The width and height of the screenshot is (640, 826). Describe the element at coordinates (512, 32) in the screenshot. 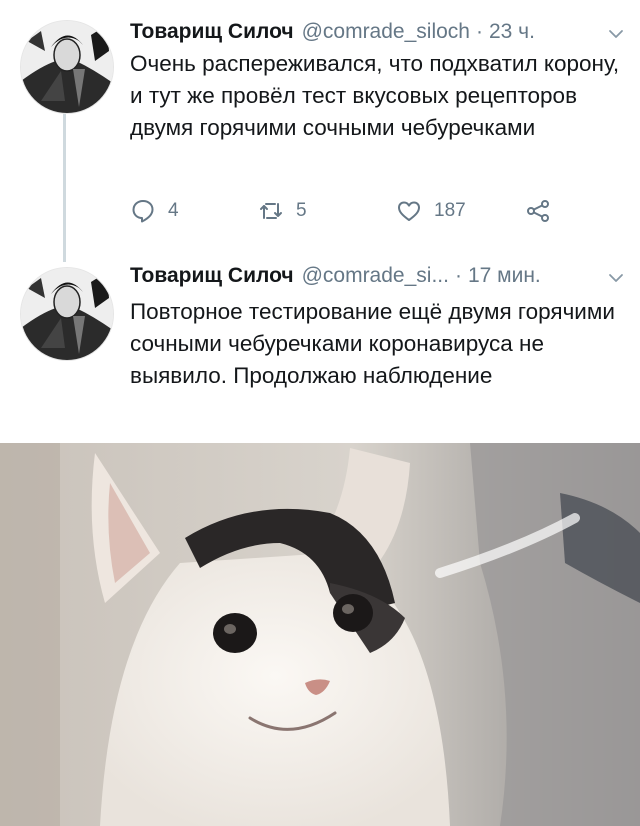

I see `timestamp: 23 ч.` at that location.